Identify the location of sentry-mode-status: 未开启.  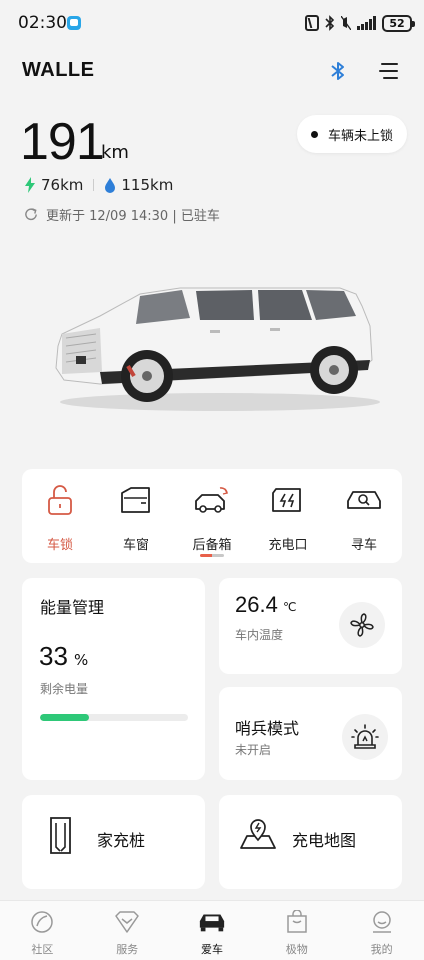
(253, 750).